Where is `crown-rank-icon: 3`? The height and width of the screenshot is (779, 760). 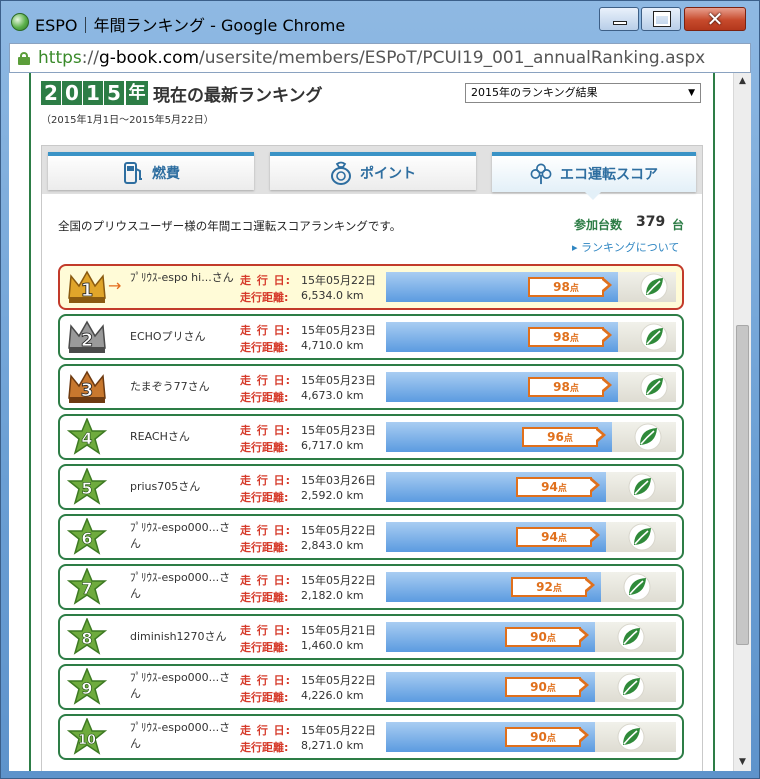
crown-rank-icon: 3 is located at coordinates (87, 387).